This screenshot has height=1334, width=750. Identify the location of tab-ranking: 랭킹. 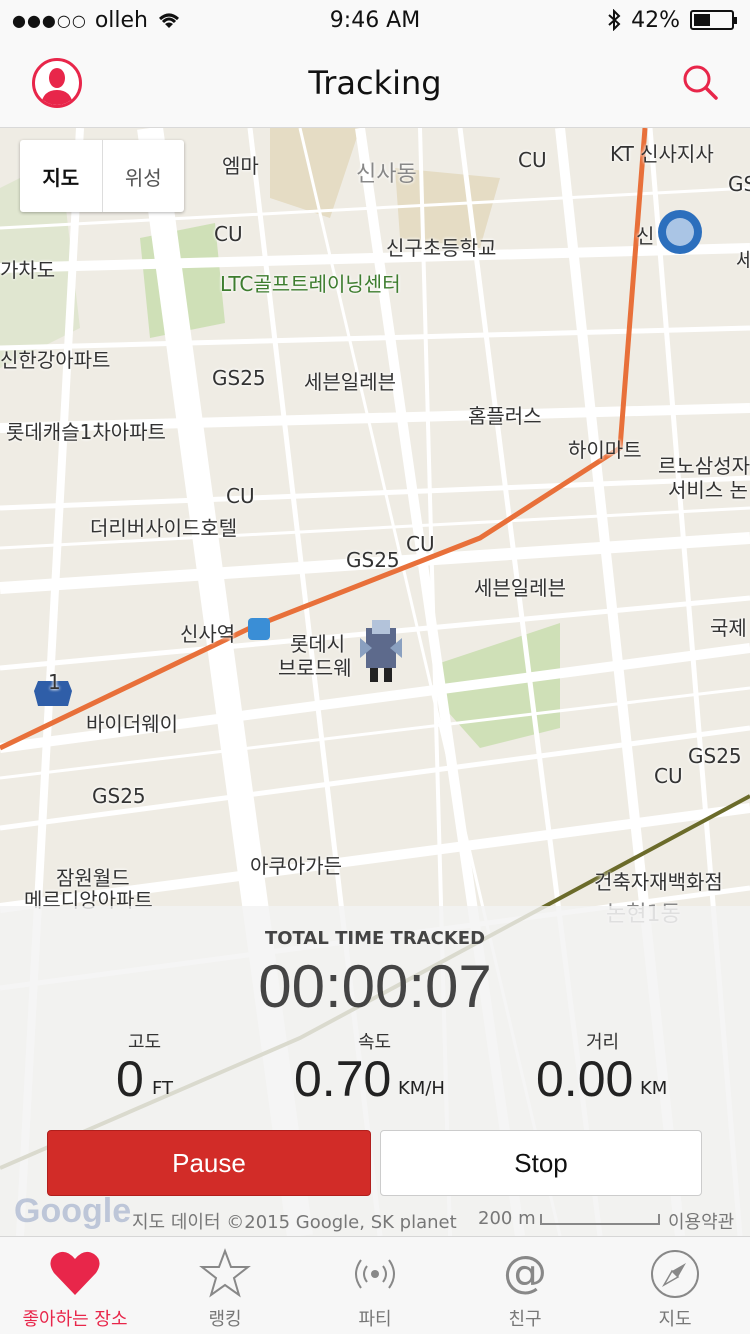
(225, 1285).